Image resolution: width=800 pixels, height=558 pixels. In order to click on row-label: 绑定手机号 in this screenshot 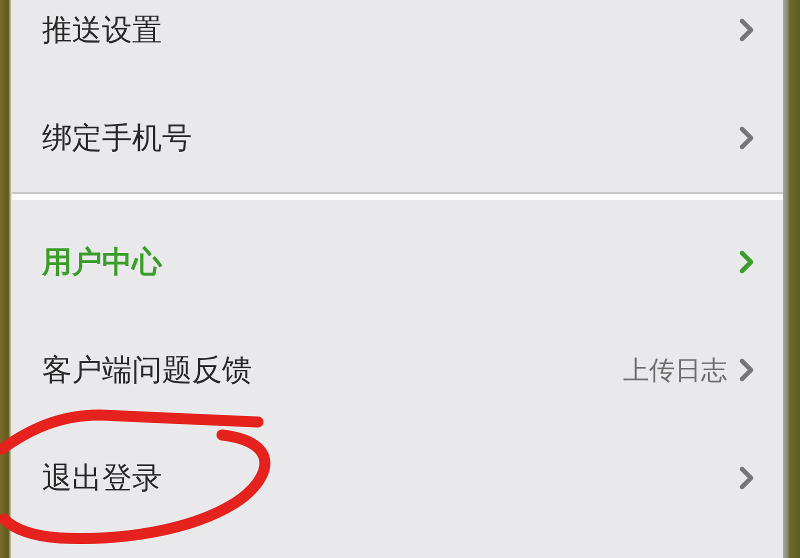, I will do `click(117, 139)`.